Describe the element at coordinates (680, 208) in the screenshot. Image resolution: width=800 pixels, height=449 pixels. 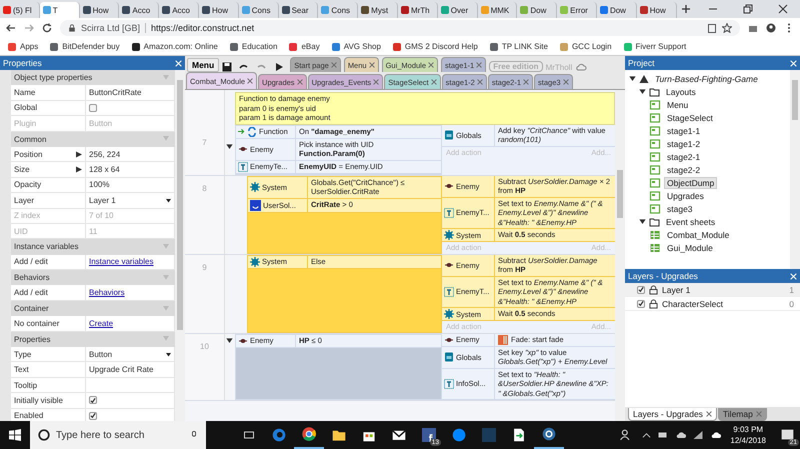
I see `tree-item: stage3` at that location.